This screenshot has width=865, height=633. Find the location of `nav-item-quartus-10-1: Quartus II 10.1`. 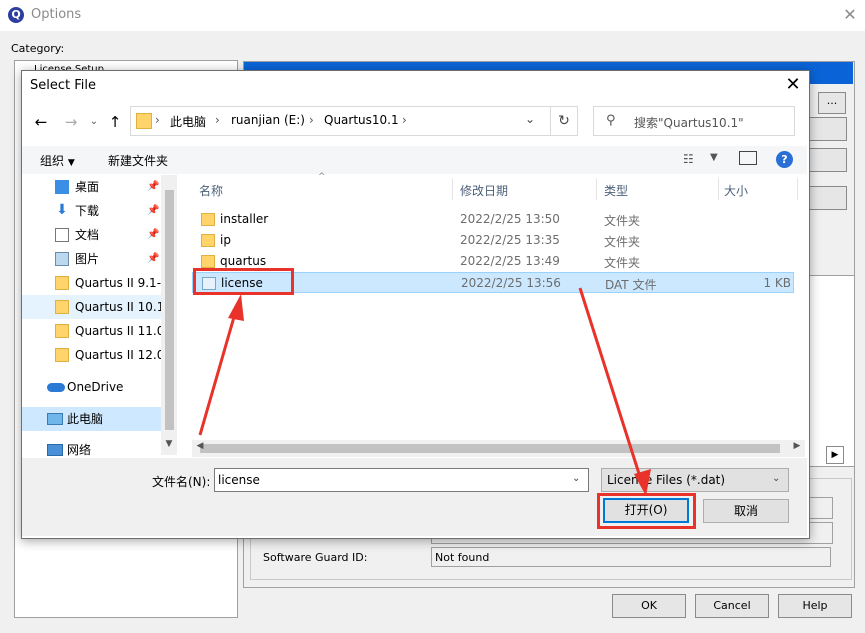

nav-item-quartus-10-1: Quartus II 10.1 is located at coordinates (91, 307).